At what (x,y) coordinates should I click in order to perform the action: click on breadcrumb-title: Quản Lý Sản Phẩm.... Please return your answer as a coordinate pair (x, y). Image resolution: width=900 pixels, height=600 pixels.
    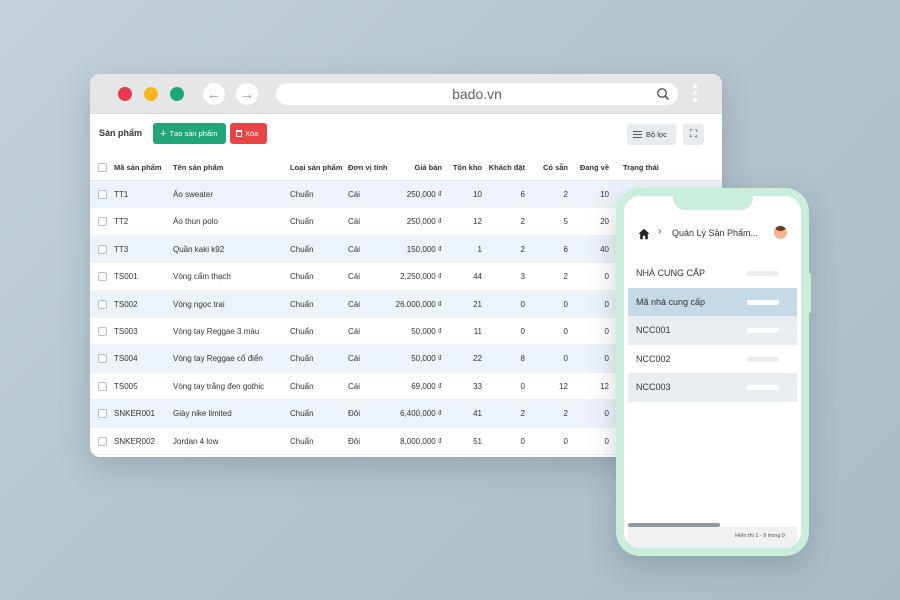
    Looking at the image, I should click on (715, 233).